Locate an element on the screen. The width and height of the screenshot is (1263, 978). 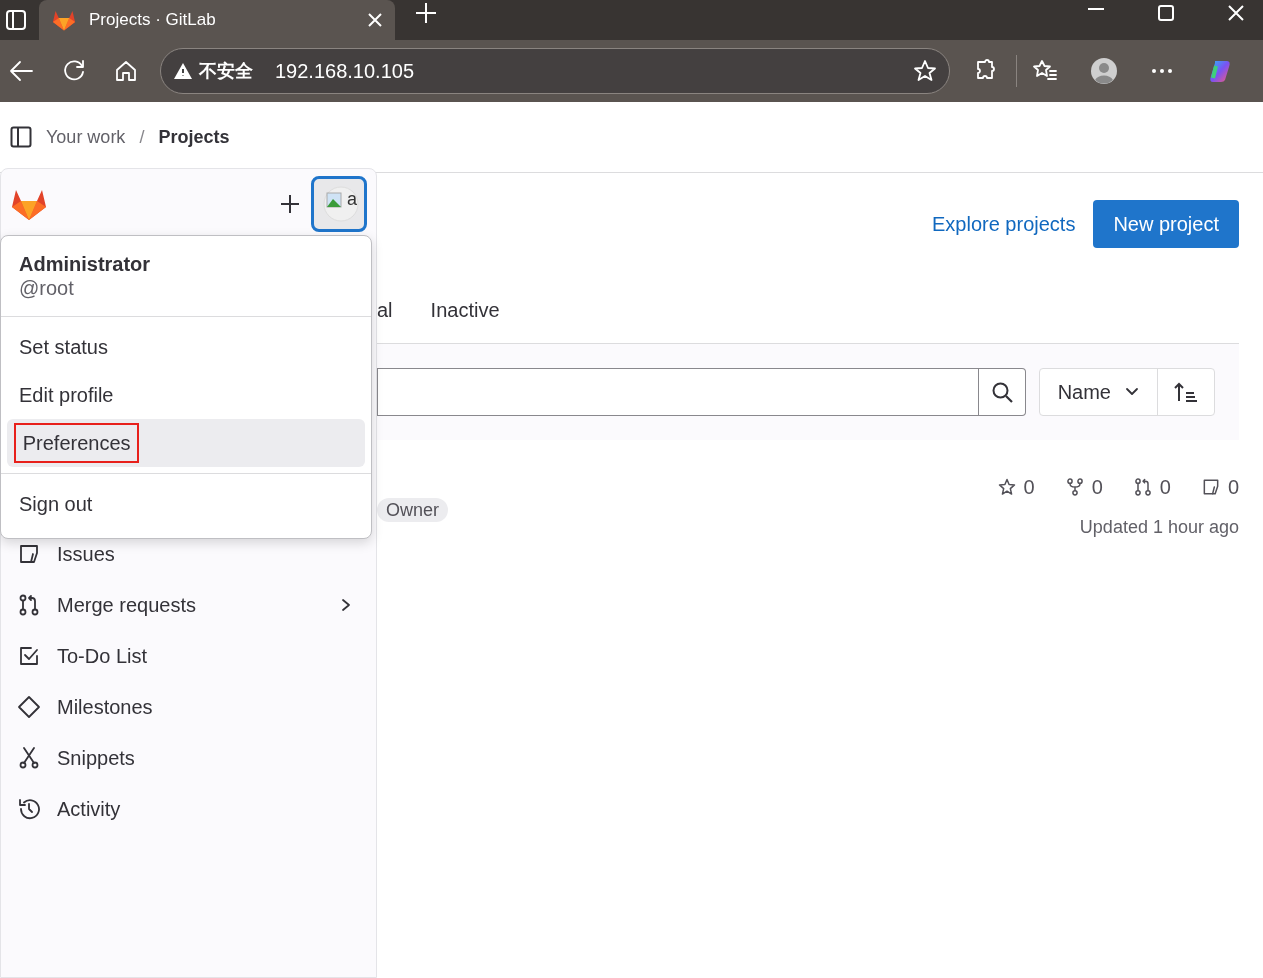
filter-tab: al is located at coordinates (385, 319).